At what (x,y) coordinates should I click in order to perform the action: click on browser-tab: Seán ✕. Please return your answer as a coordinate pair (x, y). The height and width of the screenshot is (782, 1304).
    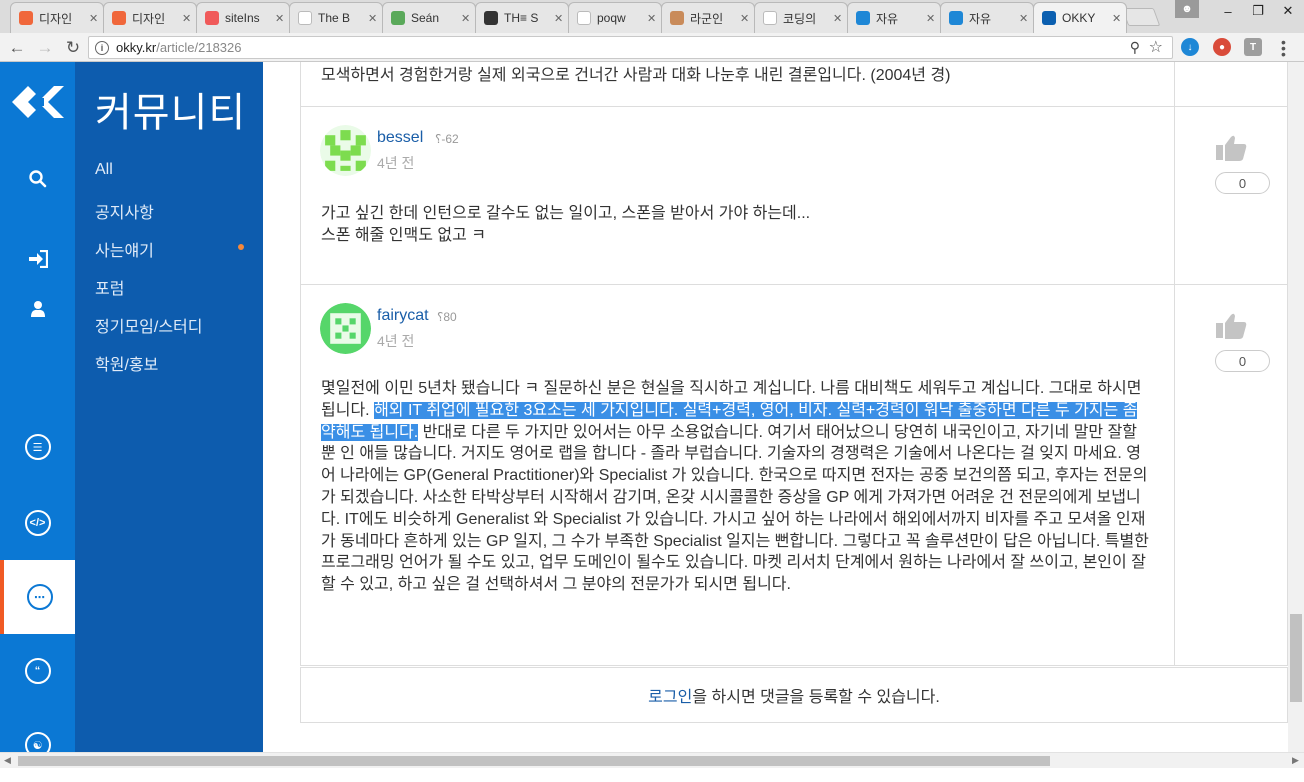
    Looking at the image, I should click on (429, 17).